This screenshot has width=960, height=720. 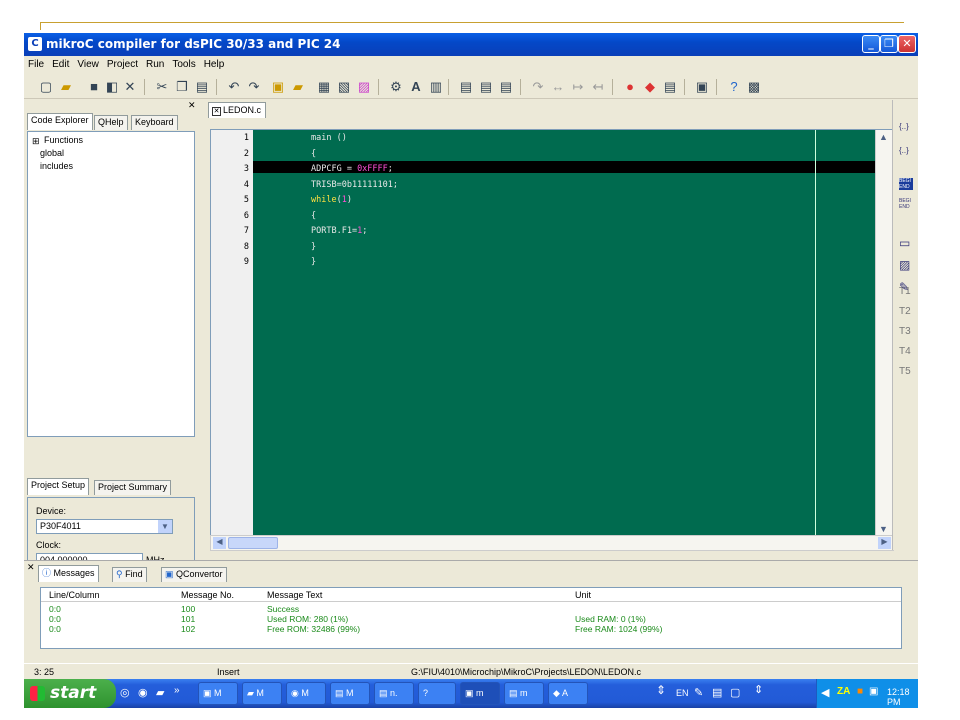 I want to click on toolbar-t3: T3, so click(x=905, y=331).